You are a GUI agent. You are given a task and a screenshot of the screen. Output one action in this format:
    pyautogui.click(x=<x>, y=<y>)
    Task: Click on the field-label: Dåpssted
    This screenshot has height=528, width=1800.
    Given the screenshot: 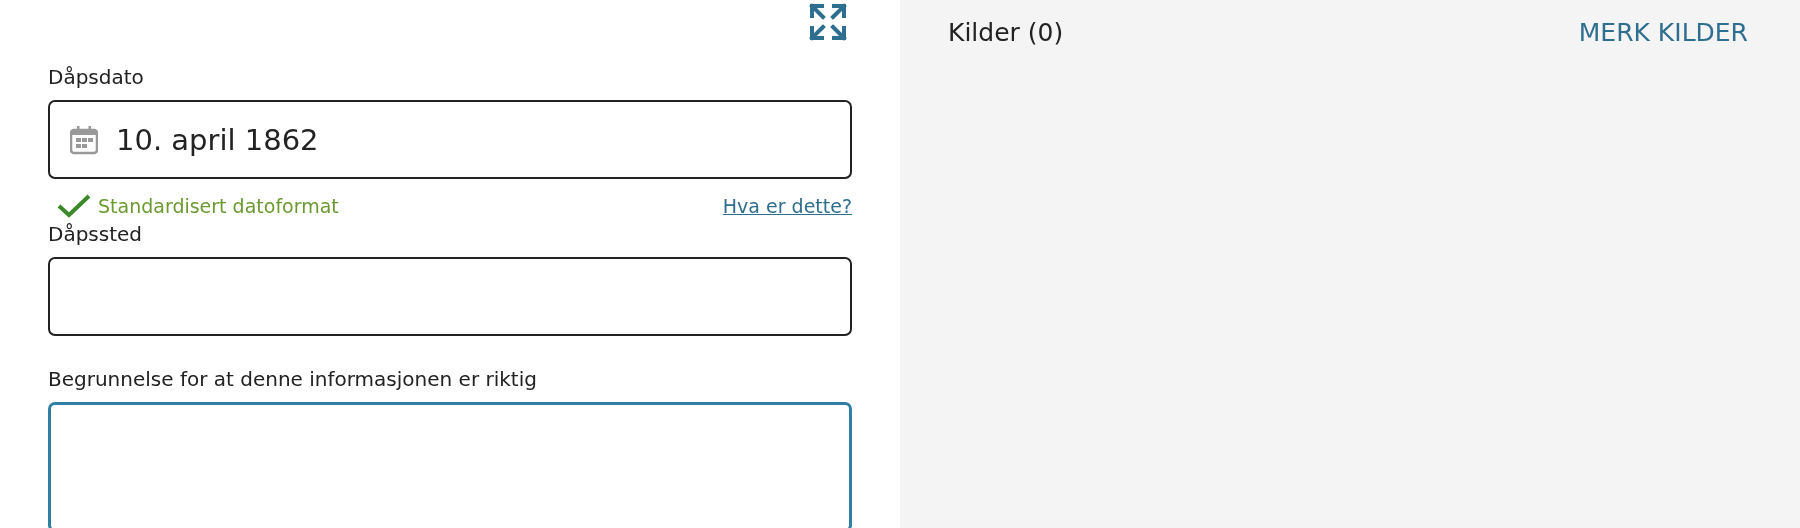 What is the action you would take?
    pyautogui.click(x=96, y=234)
    